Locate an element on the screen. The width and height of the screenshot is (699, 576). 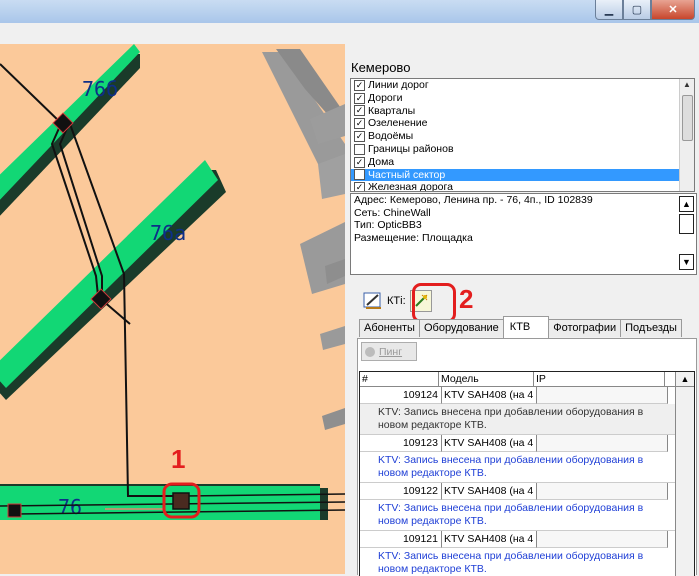
layer-item: ✓ Озеленение is located at coordinates (522, 123).